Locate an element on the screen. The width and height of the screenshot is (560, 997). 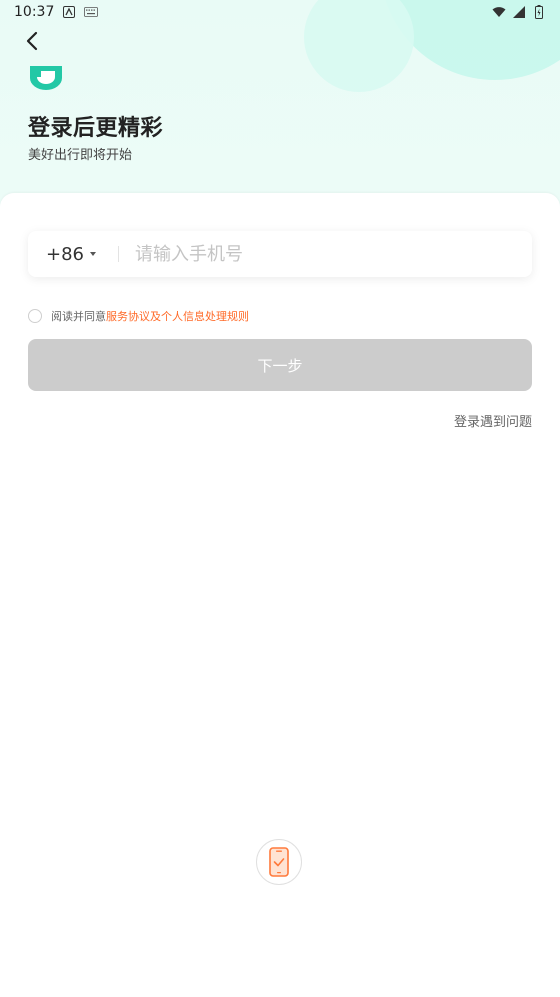
agreement-checkbox is located at coordinates (35, 316).